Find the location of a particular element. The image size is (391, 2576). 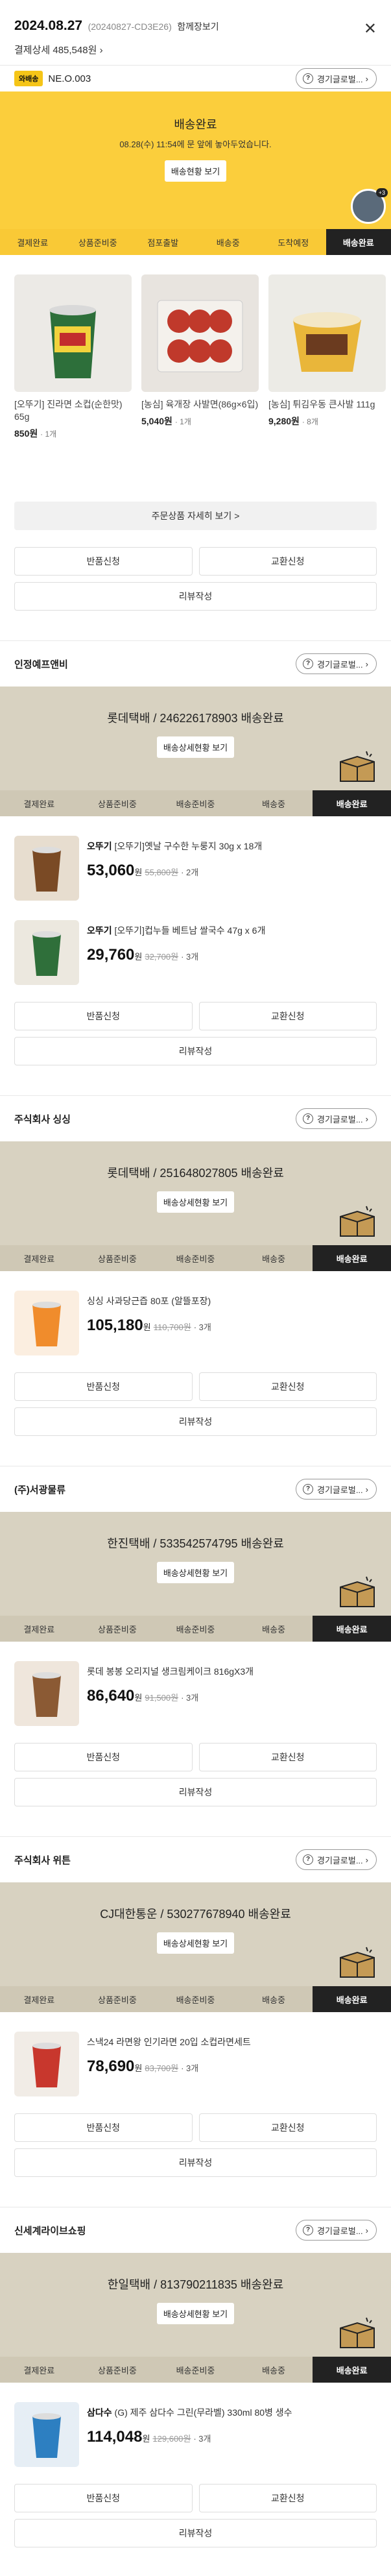

order-items-detail-button: 주문상품 자세히 보기 > is located at coordinates (195, 516).